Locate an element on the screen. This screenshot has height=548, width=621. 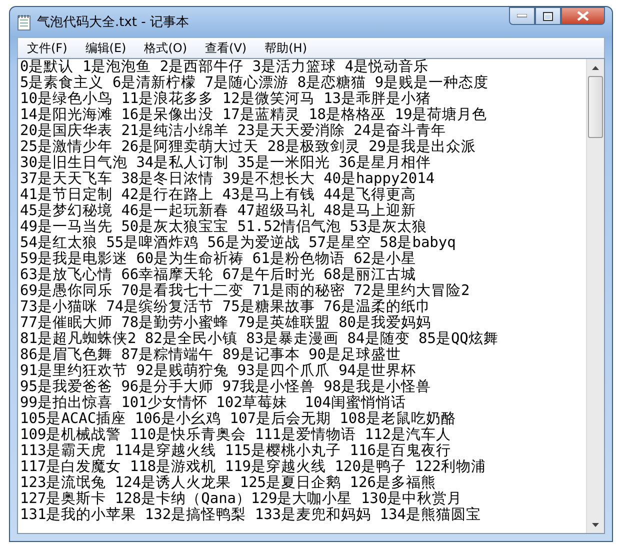
minimize-button is located at coordinates (522, 16).